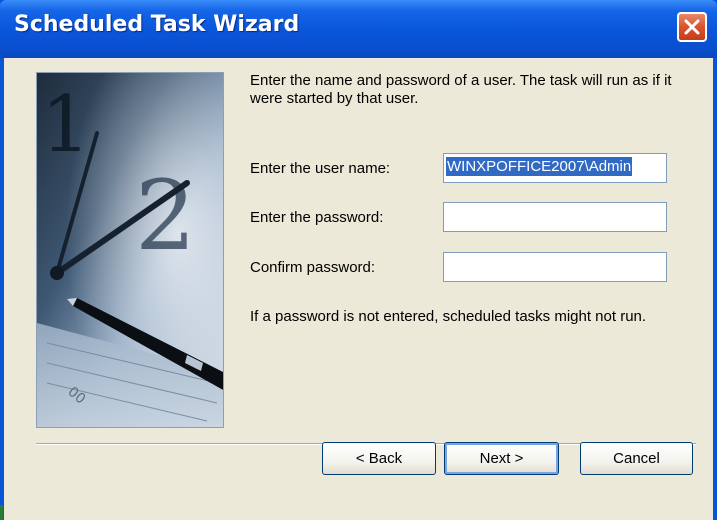  I want to click on svg-text: 1, so click(66, 125).